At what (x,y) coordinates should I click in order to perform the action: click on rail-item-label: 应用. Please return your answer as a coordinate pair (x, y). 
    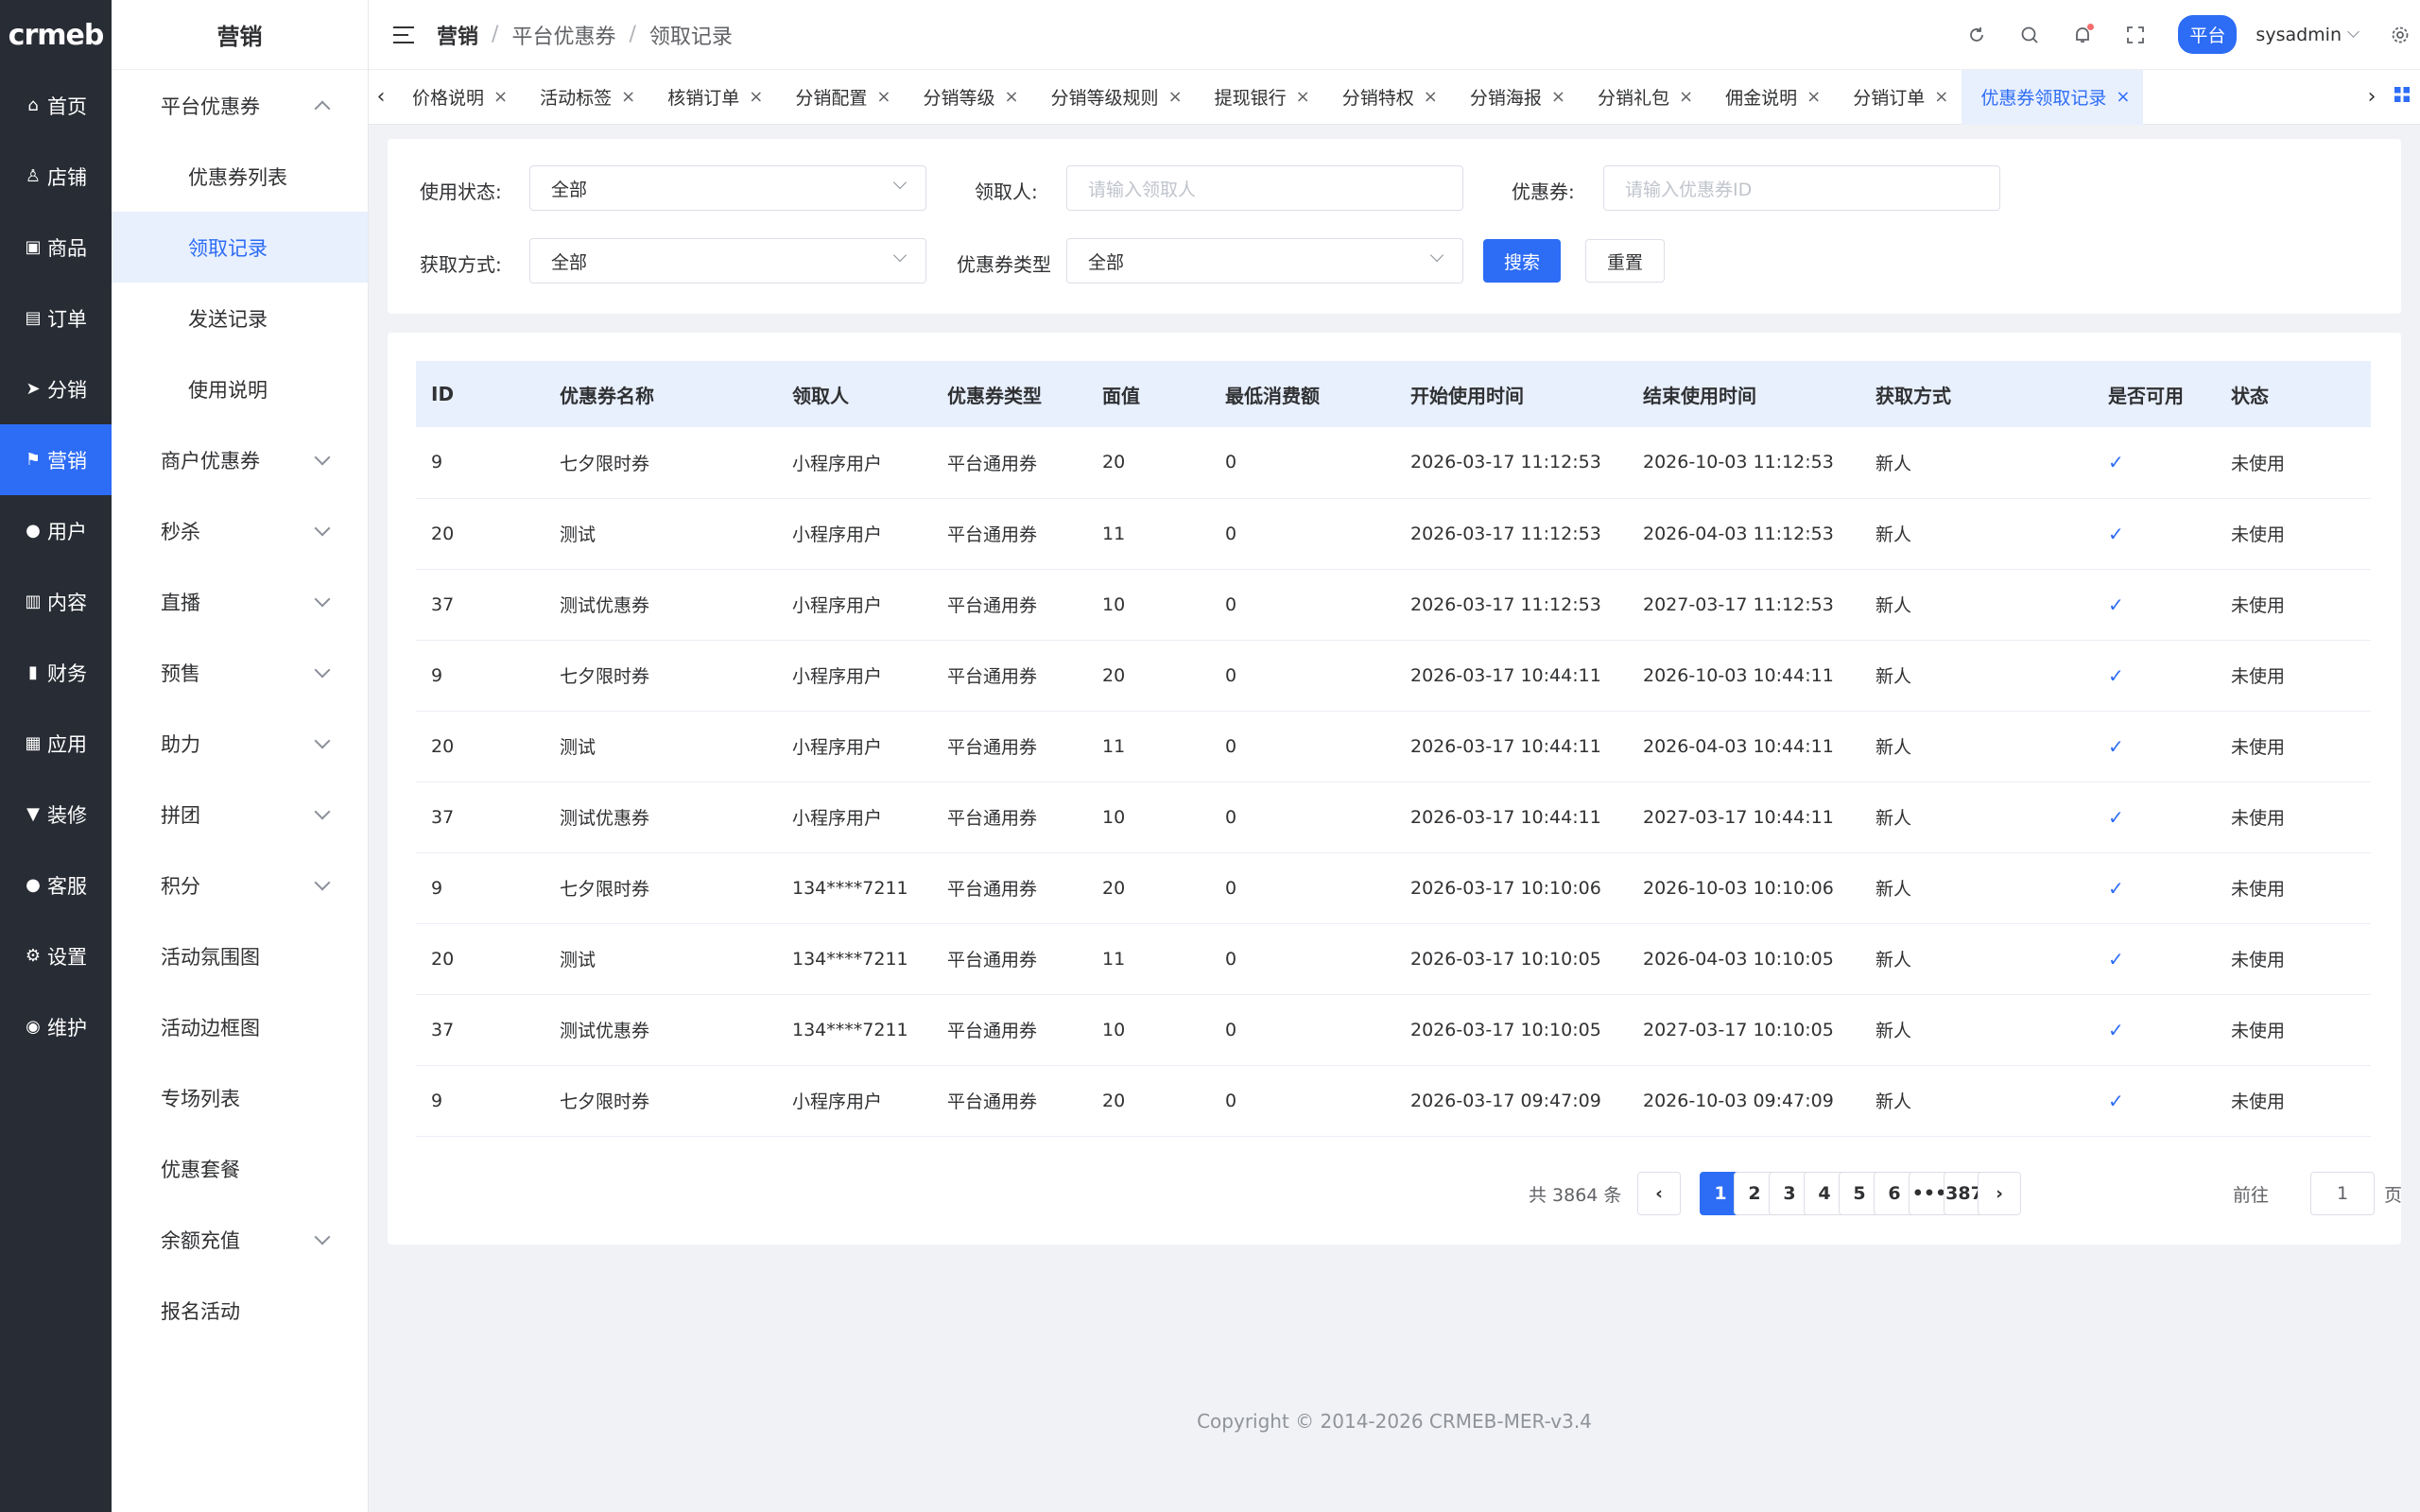
    Looking at the image, I should click on (67, 744).